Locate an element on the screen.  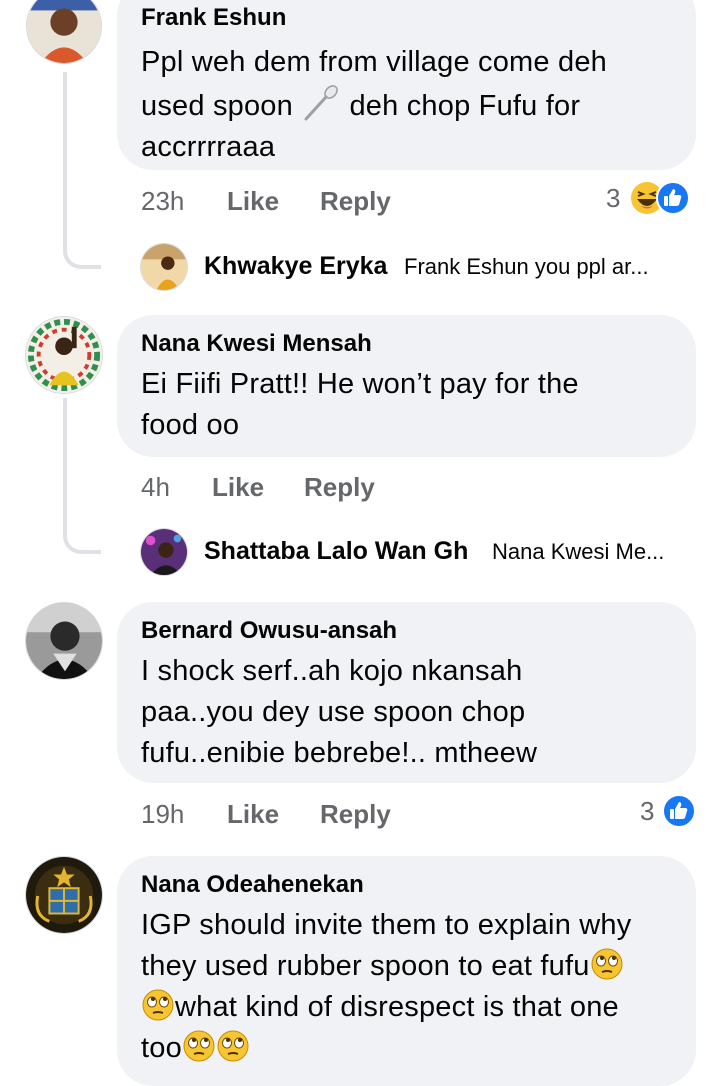
comment-time: 19h is located at coordinates (162, 814).